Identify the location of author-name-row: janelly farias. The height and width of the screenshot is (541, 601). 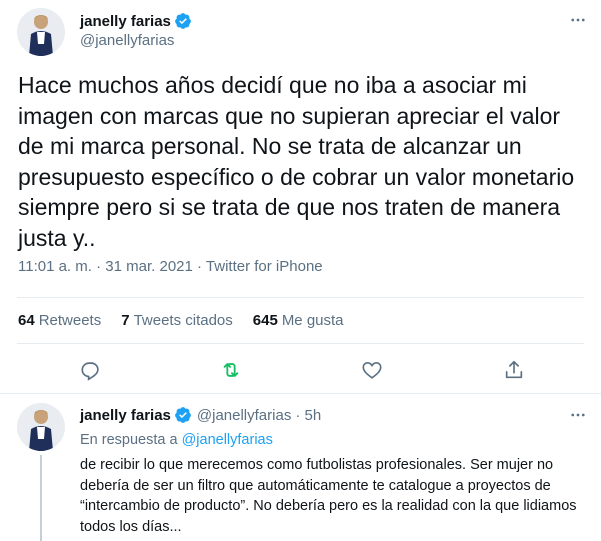
(136, 21).